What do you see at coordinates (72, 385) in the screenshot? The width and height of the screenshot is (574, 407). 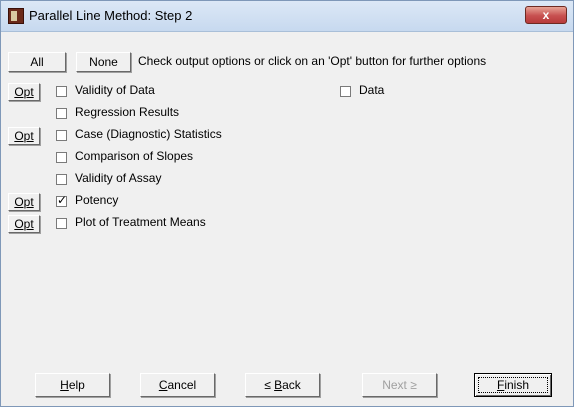 I see `help-button: Help` at bounding box center [72, 385].